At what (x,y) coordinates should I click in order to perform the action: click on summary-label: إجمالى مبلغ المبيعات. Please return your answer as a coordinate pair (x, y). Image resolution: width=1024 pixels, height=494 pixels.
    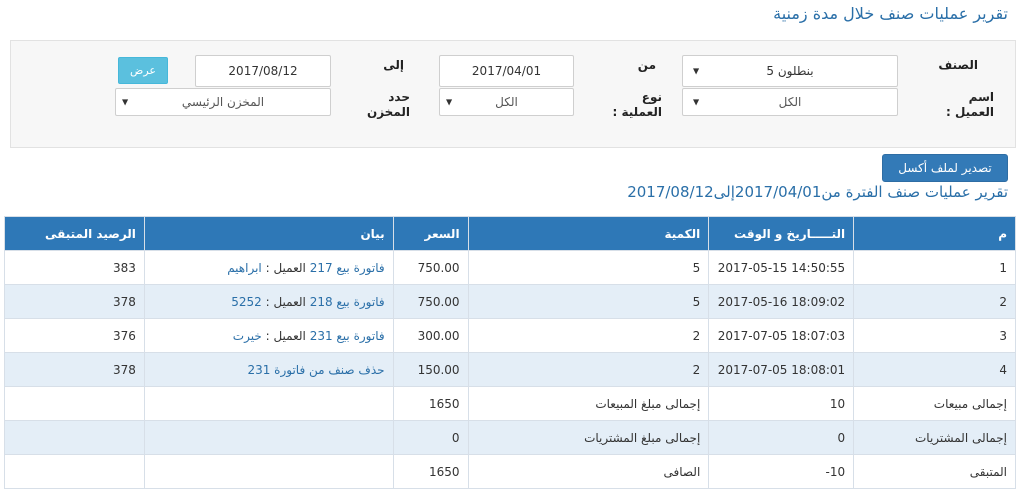
    Looking at the image, I should click on (588, 403).